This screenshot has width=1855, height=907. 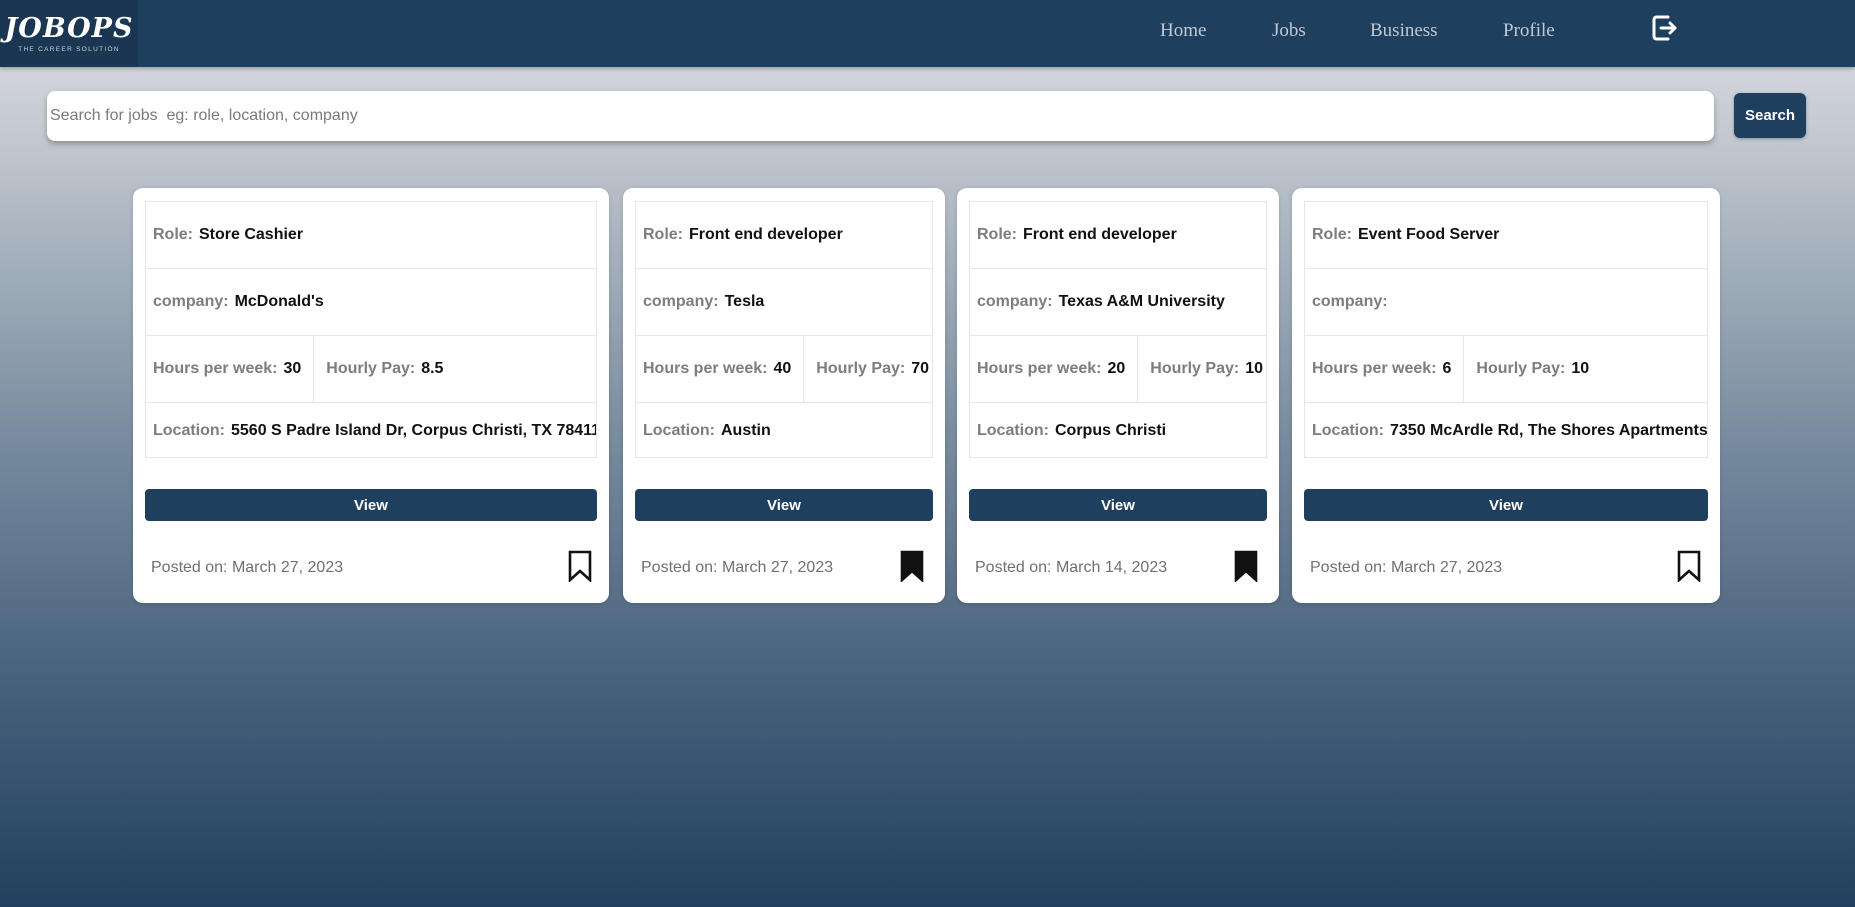 I want to click on hours-cell: Hours per week: 40, so click(x=720, y=369).